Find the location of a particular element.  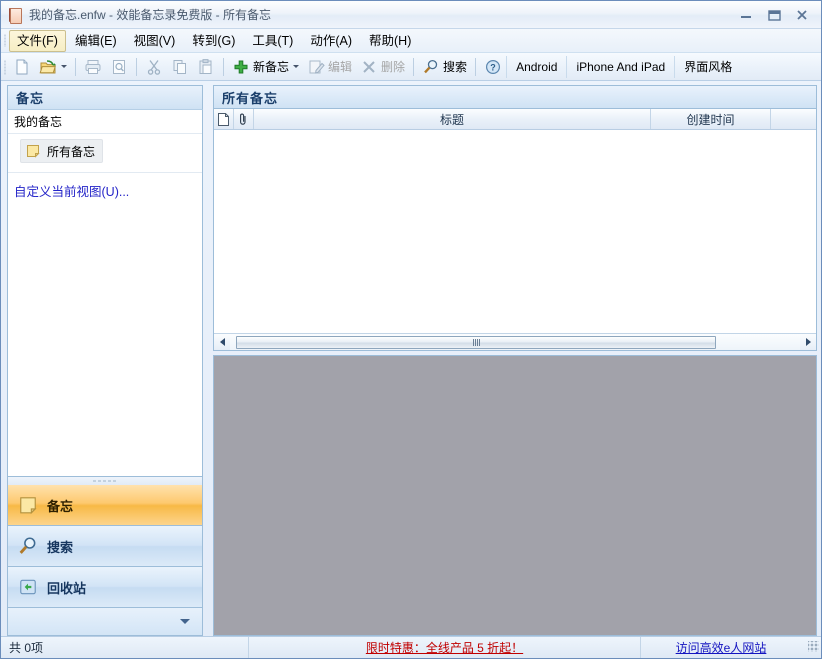

close-icon is located at coordinates (802, 14).